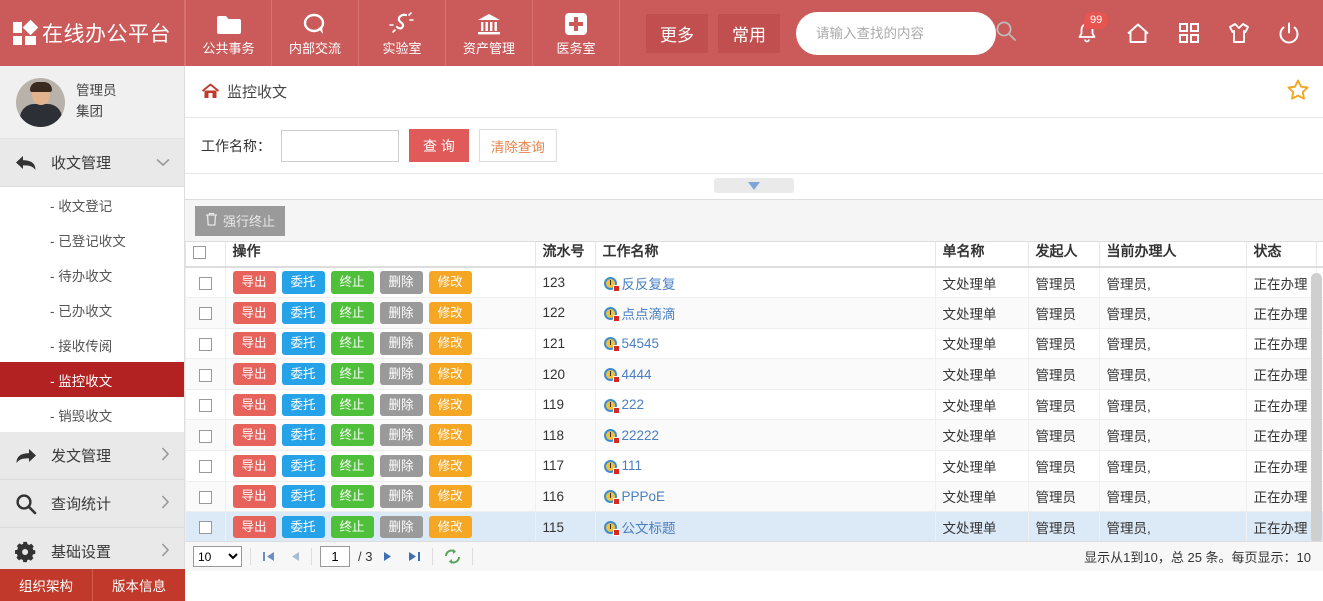 This screenshot has height=601, width=1323. I want to click on nav-item-medical-office: 医务室, so click(576, 33).